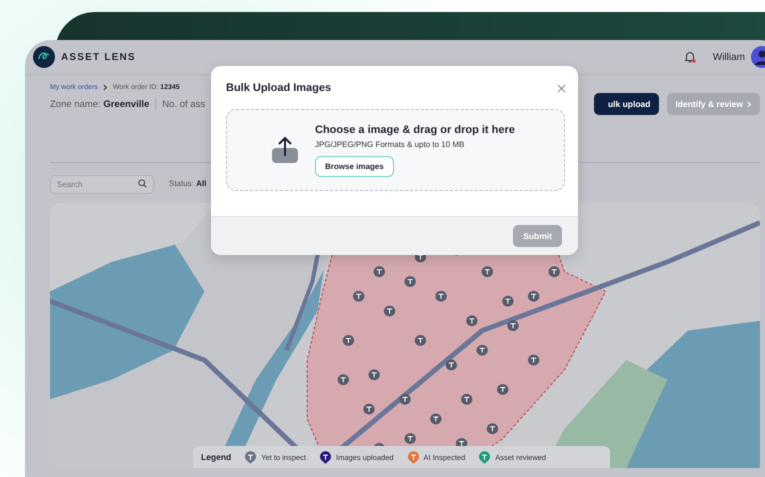 The image size is (765, 477). I want to click on close-icon, so click(561, 88).